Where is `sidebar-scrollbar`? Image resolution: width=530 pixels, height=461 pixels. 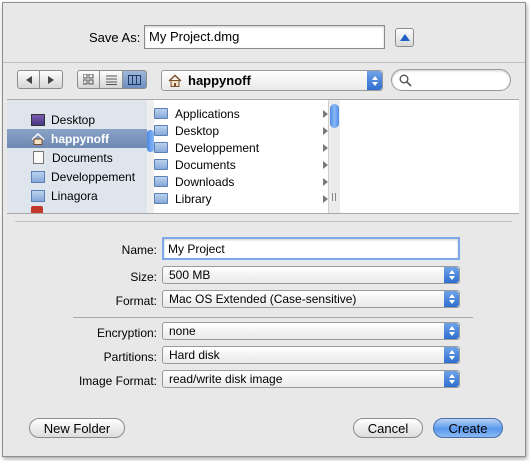 sidebar-scrollbar is located at coordinates (150, 156).